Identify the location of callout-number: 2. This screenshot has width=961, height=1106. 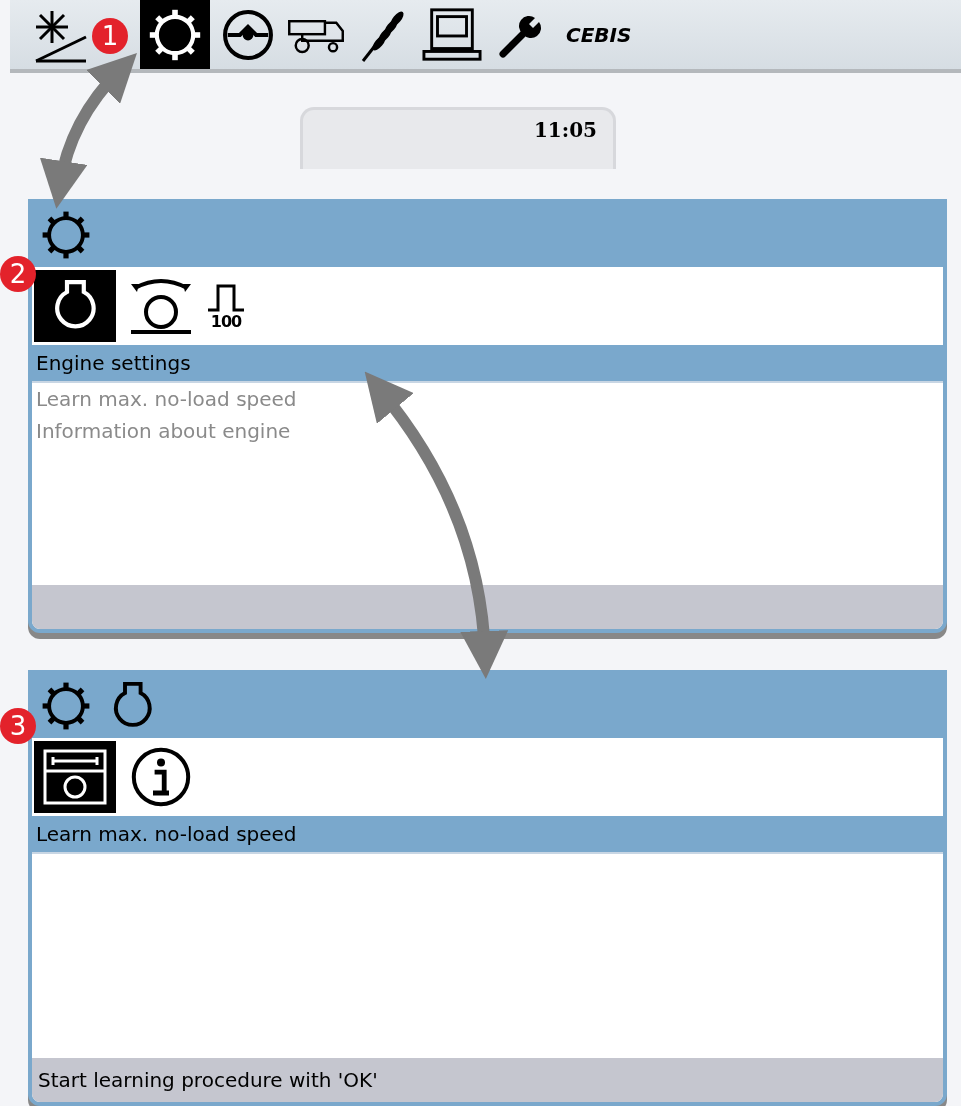
(18, 274).